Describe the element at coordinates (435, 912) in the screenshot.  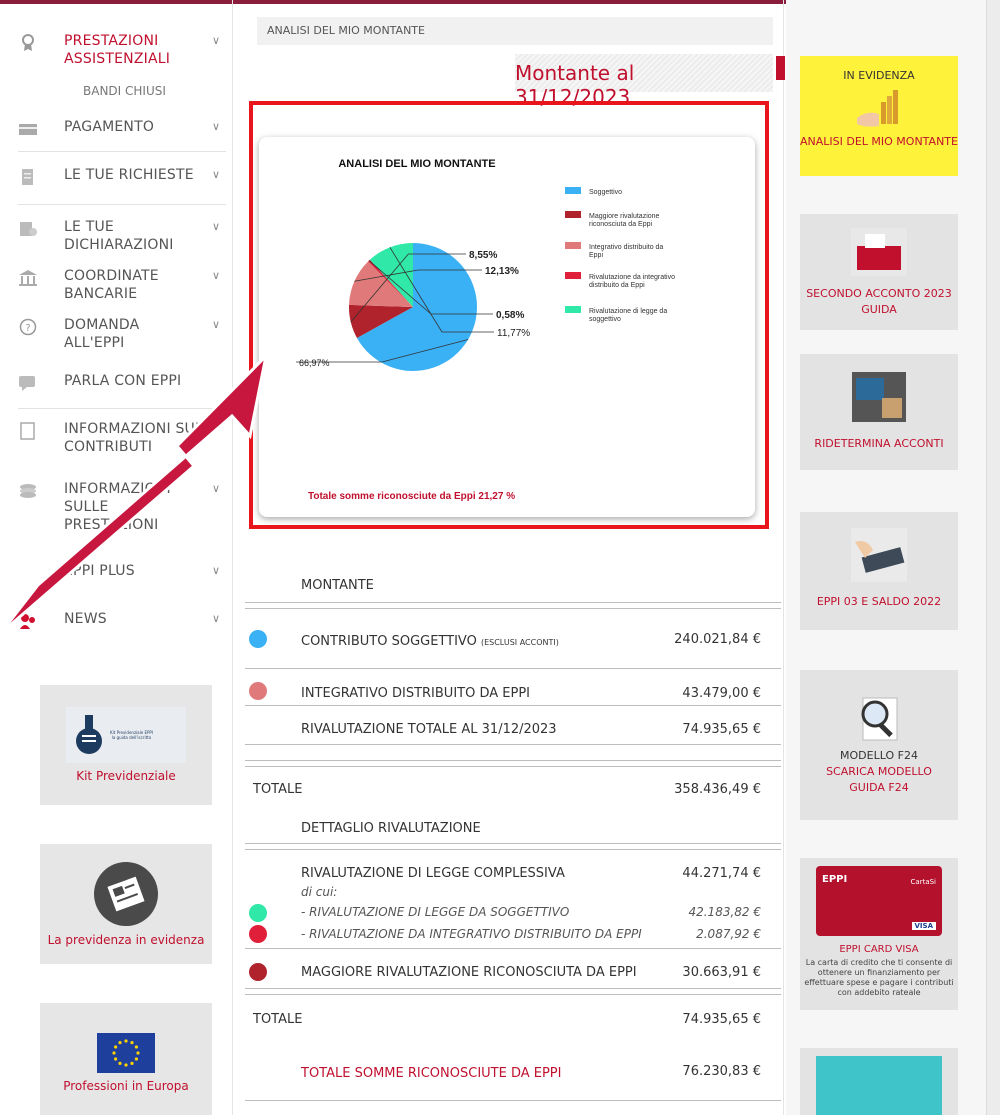
I see `row-label: - RIVALUTAZIONE DI LEGGE DA SOGGETTIVO` at that location.